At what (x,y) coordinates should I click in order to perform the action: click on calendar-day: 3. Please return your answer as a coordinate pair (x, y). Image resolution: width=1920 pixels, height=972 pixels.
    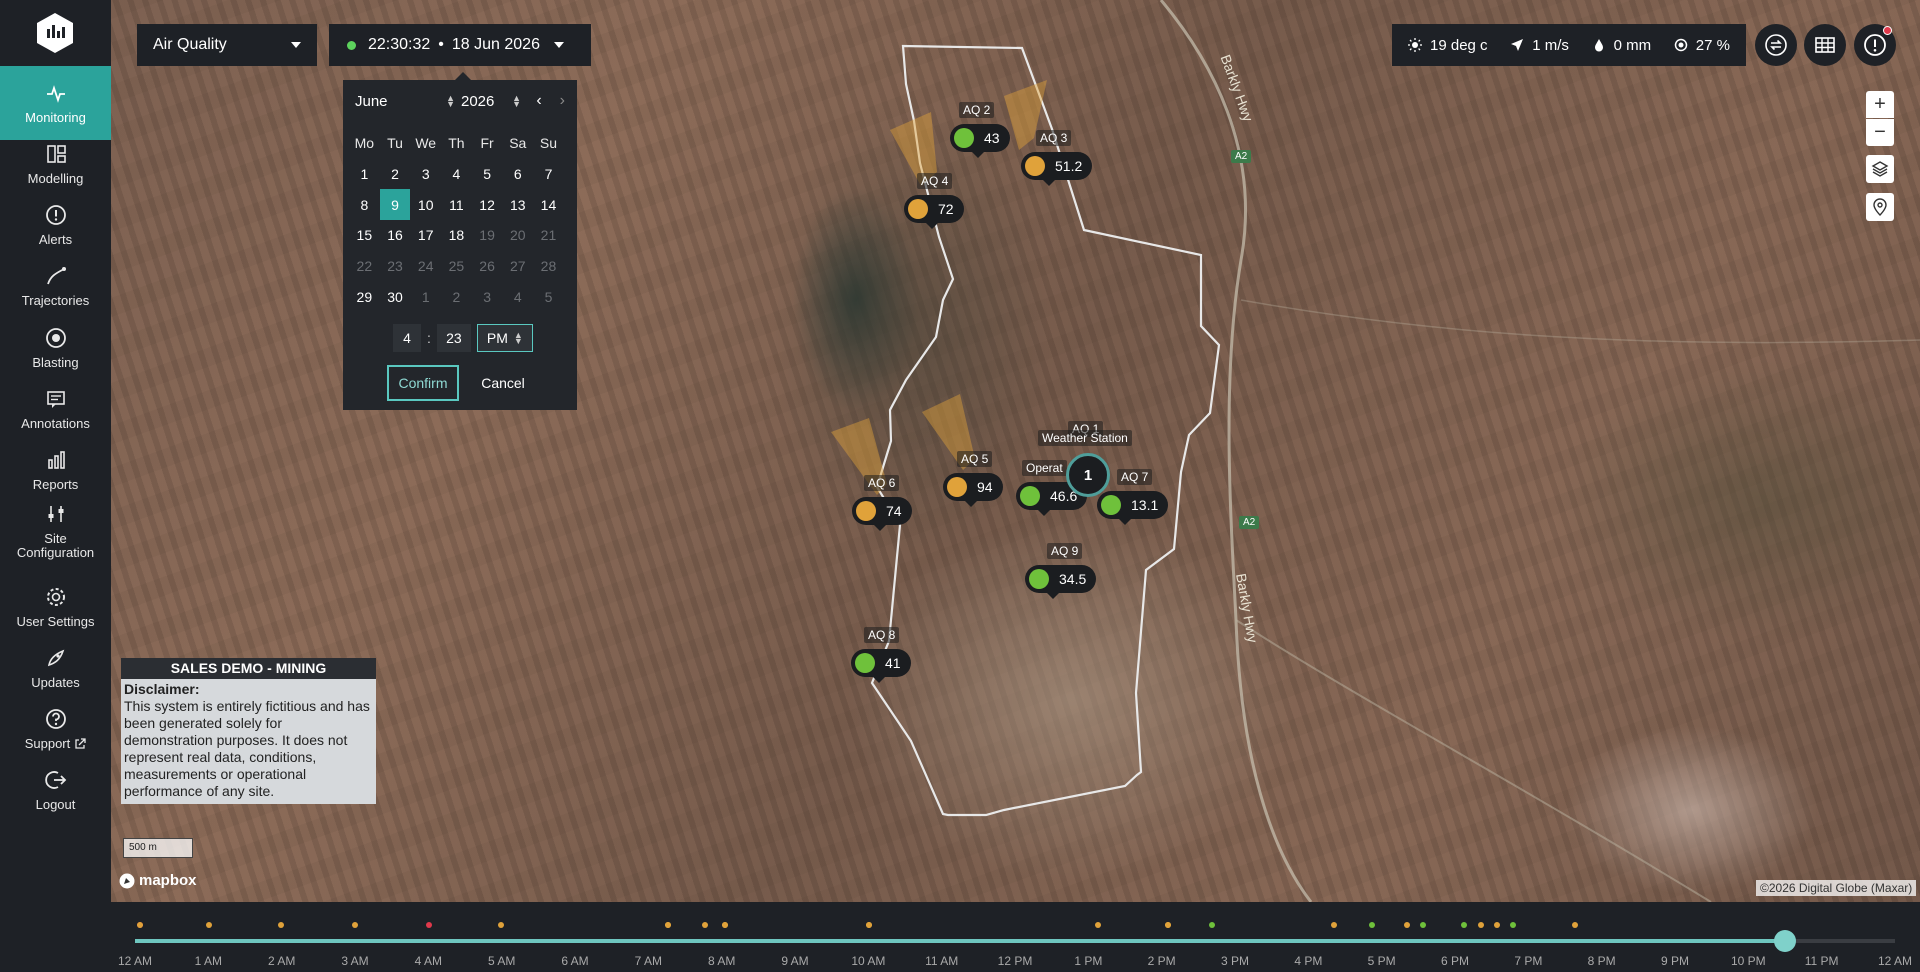
    Looking at the image, I should click on (425, 174).